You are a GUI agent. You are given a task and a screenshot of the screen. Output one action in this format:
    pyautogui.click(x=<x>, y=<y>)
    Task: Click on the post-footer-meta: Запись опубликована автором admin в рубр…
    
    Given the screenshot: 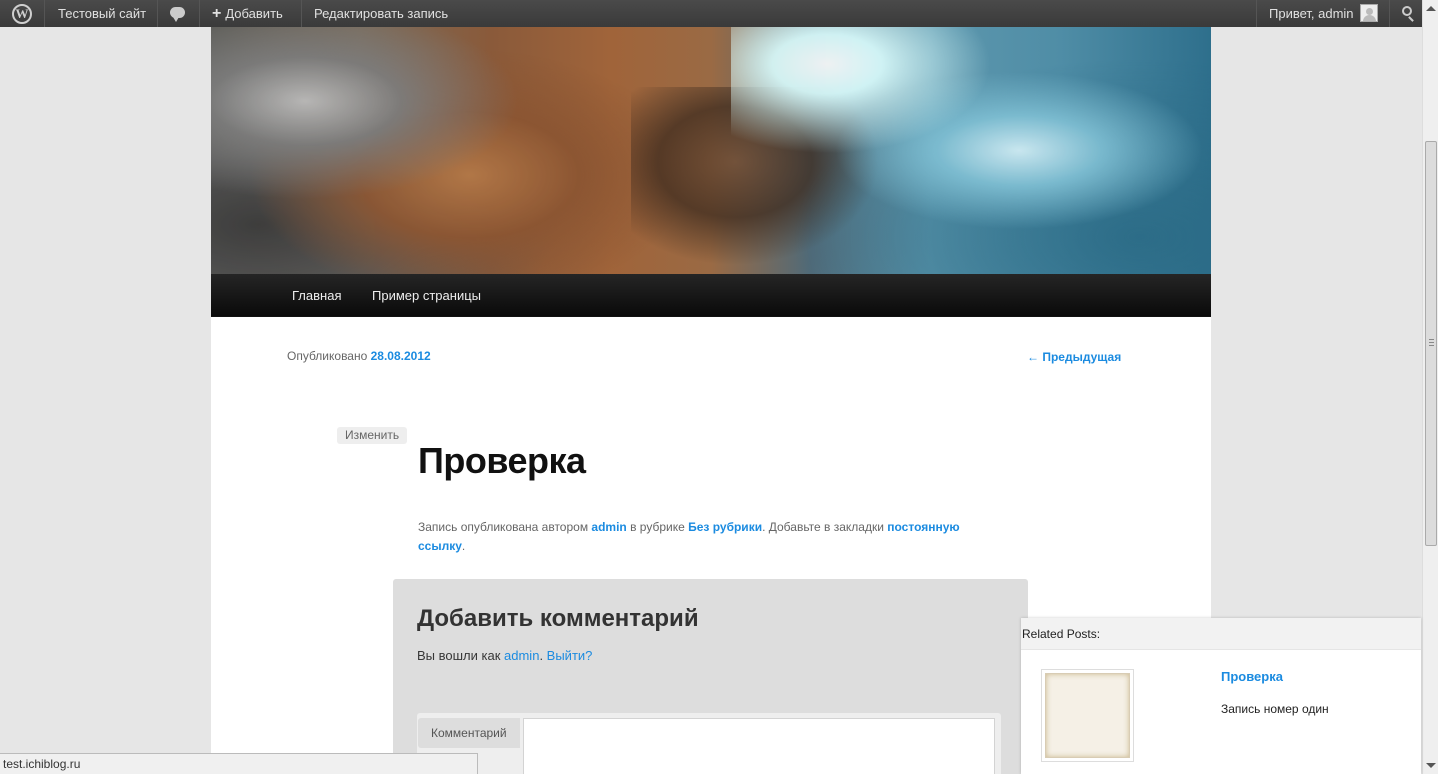 What is the action you would take?
    pyautogui.click(x=698, y=537)
    